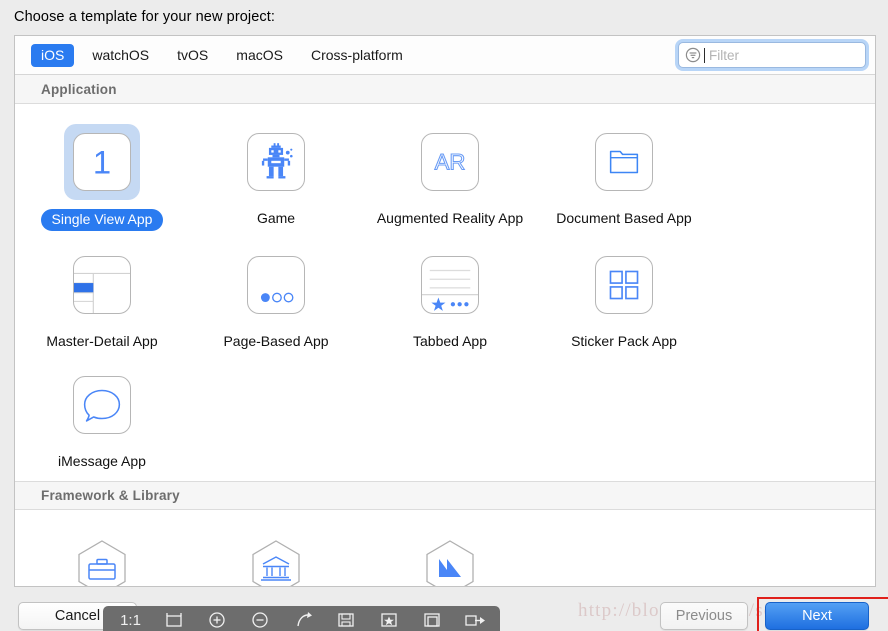 Image resolution: width=888 pixels, height=631 pixels. What do you see at coordinates (772, 55) in the screenshot?
I see `filter-field: Filter` at bounding box center [772, 55].